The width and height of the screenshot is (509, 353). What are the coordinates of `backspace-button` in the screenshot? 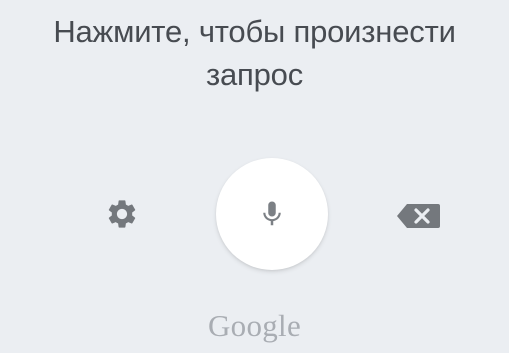 It's located at (419, 216).